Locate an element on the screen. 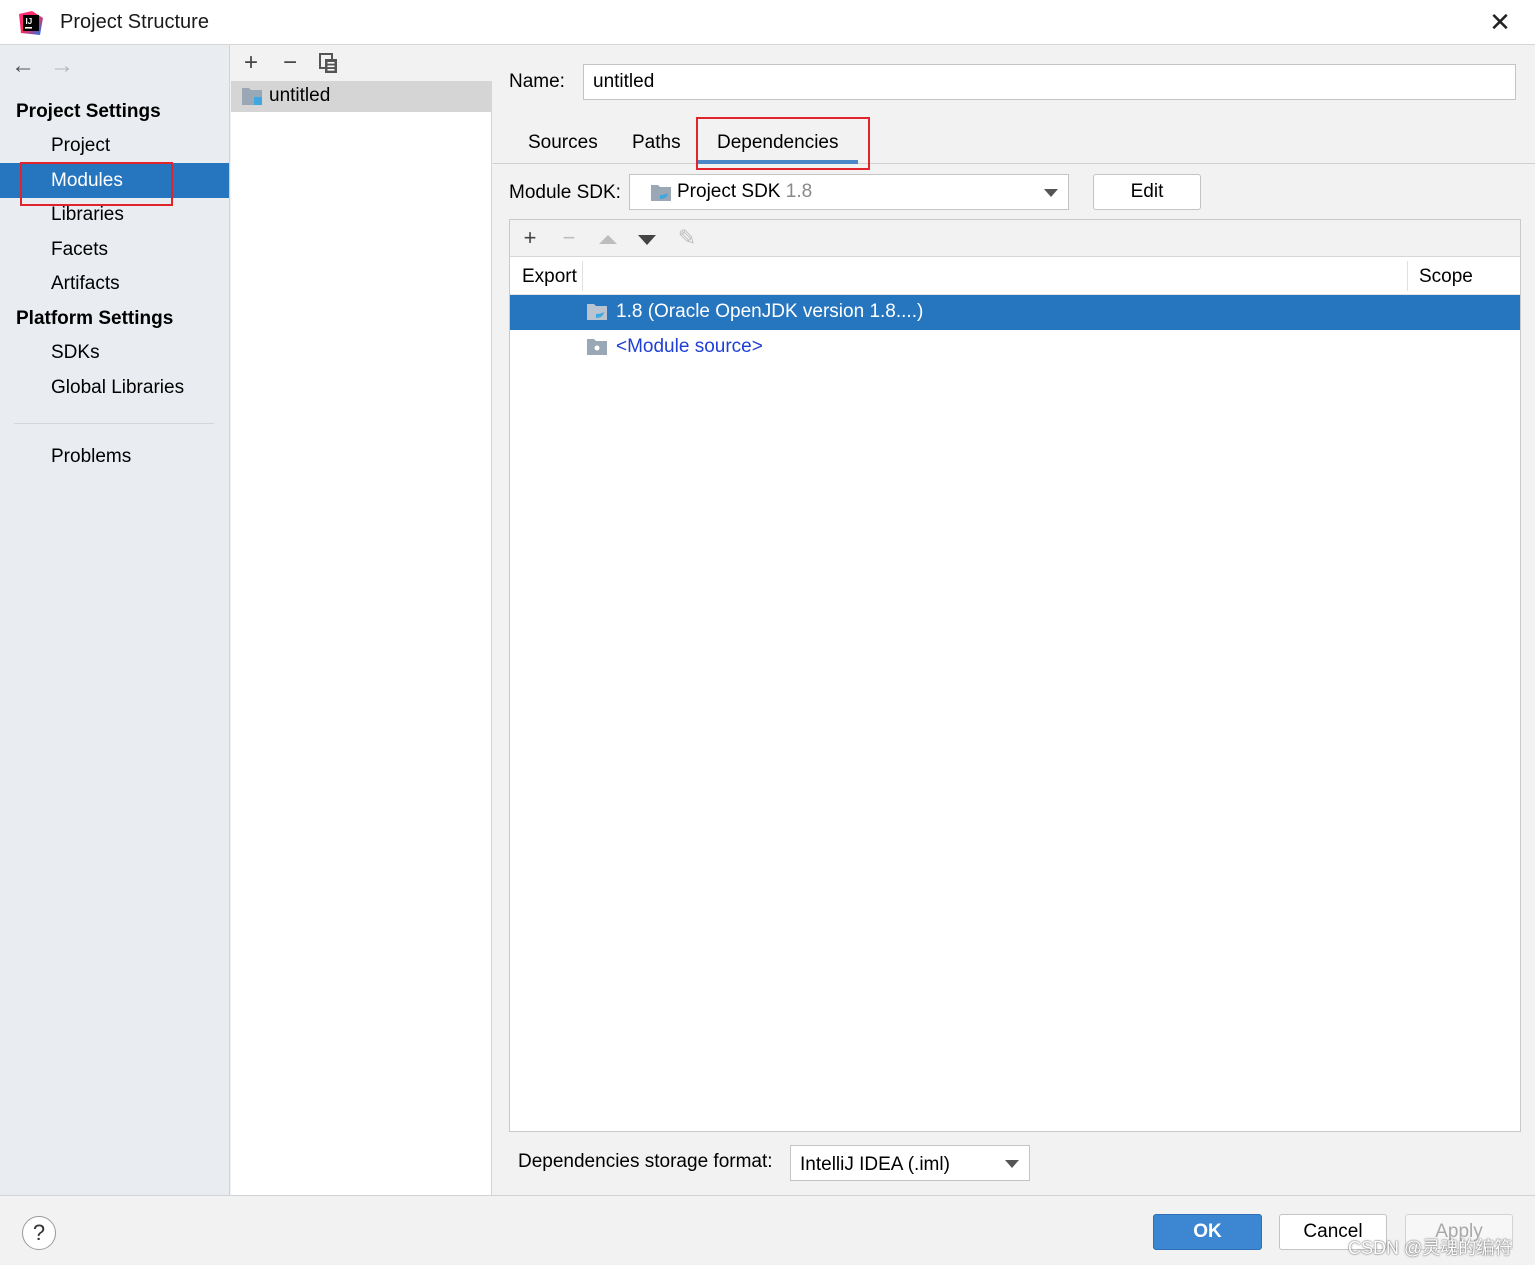  svg-text: IJ is located at coordinates (29, 21).